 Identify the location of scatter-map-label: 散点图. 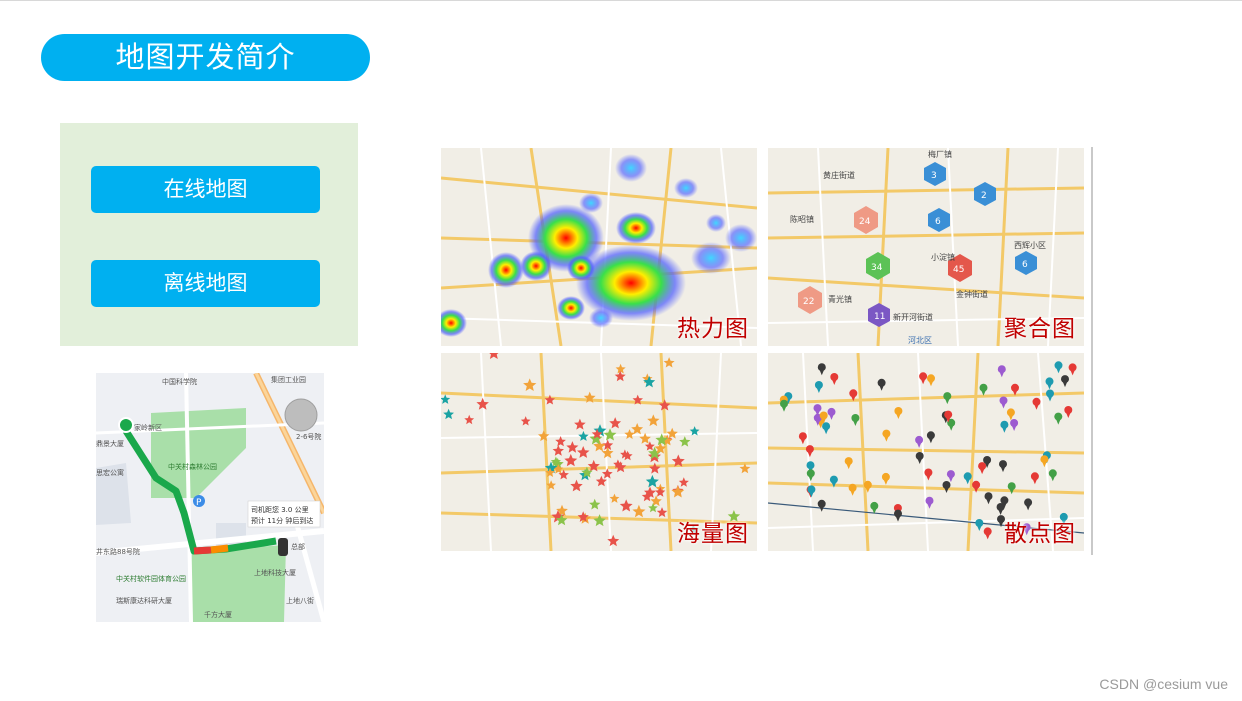
(1040, 534).